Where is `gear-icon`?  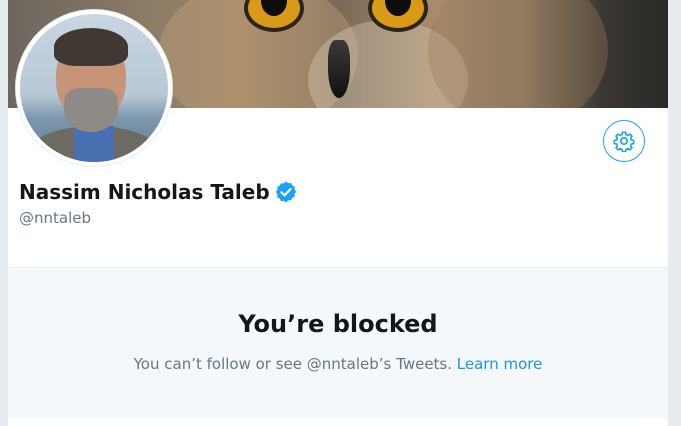 gear-icon is located at coordinates (624, 141).